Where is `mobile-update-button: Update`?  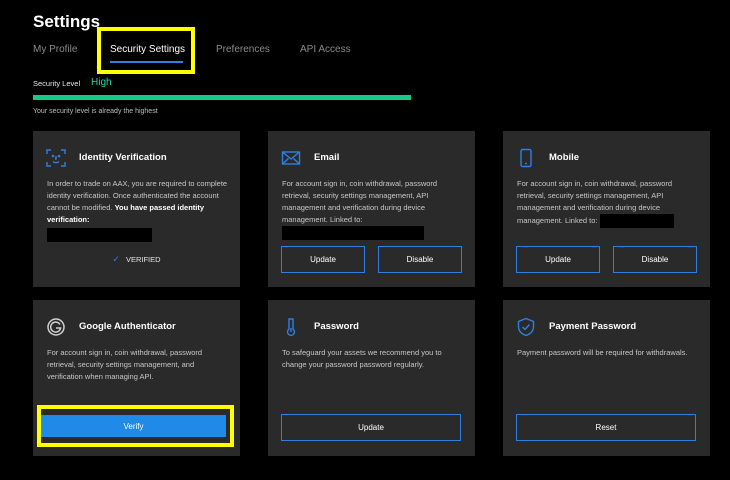 mobile-update-button: Update is located at coordinates (558, 259).